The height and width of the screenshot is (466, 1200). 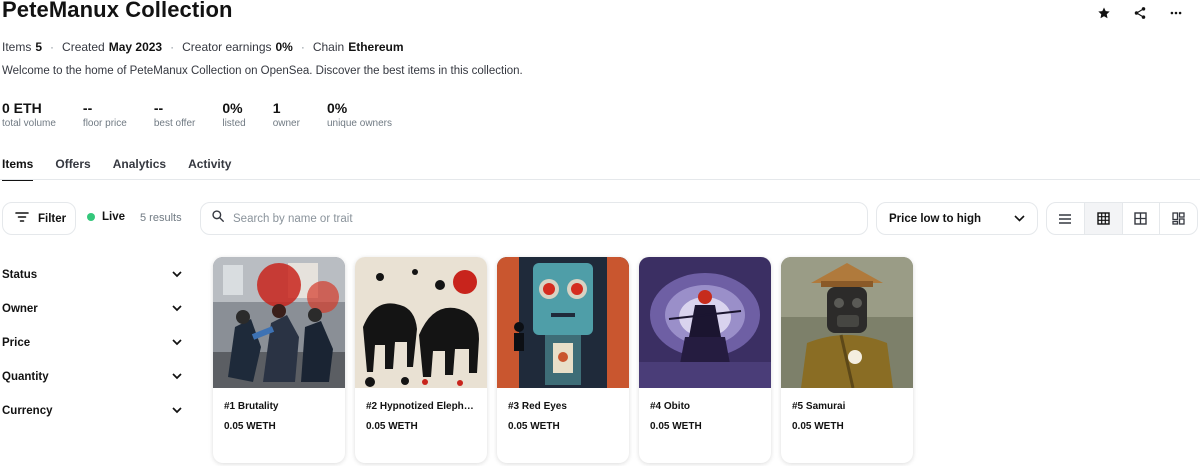 I want to click on sort-value: Price low to high, so click(x=935, y=218).